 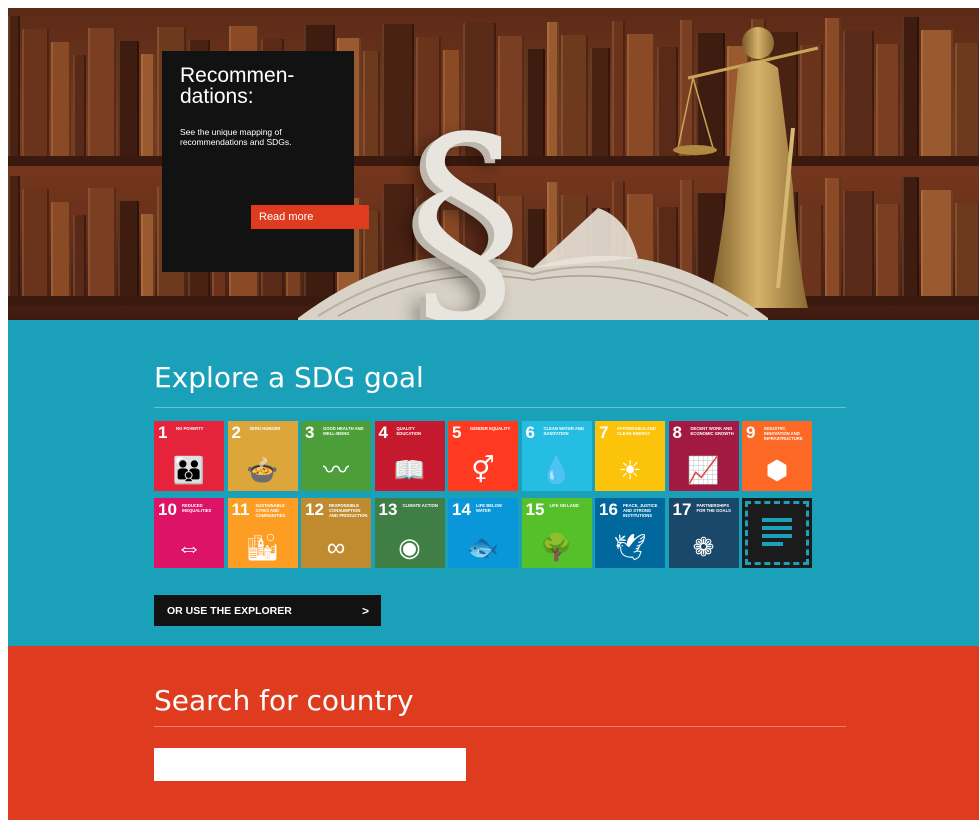 I want to click on heartbeat-icon: 〰, so click(x=335, y=470).